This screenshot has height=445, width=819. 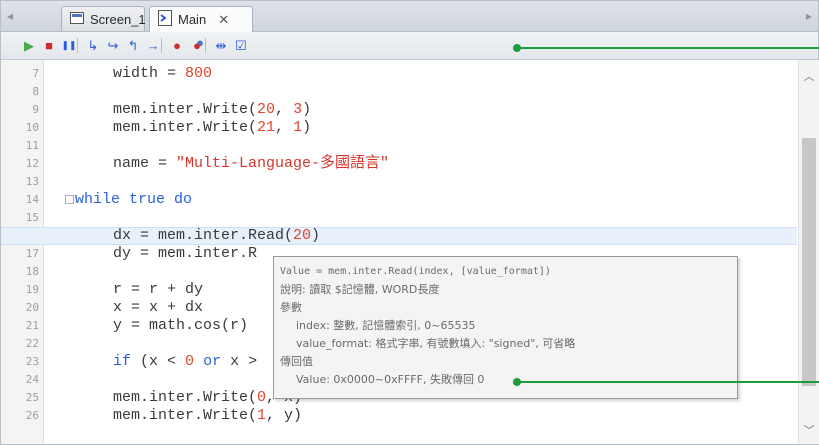 I want to click on scroll-down-icon: ﹀, so click(x=809, y=430).